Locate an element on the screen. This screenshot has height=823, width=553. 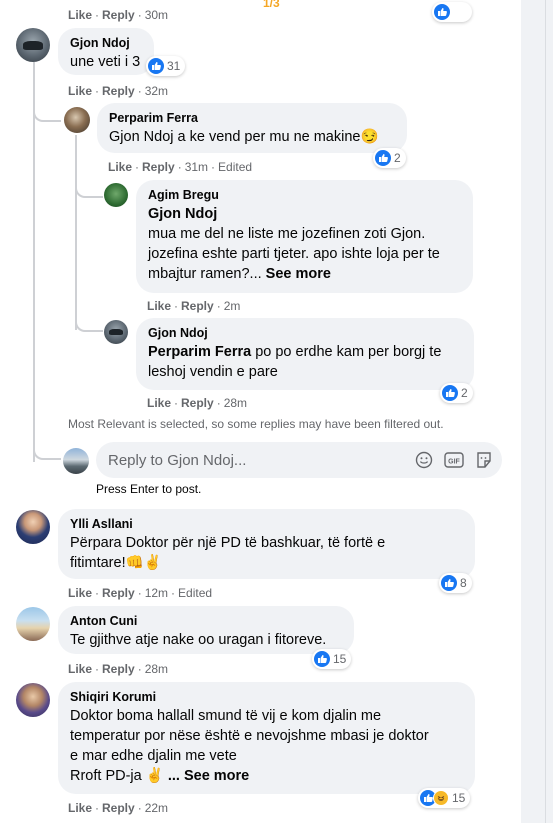
comment-actions: Like · Reply · 22m is located at coordinates (118, 808).